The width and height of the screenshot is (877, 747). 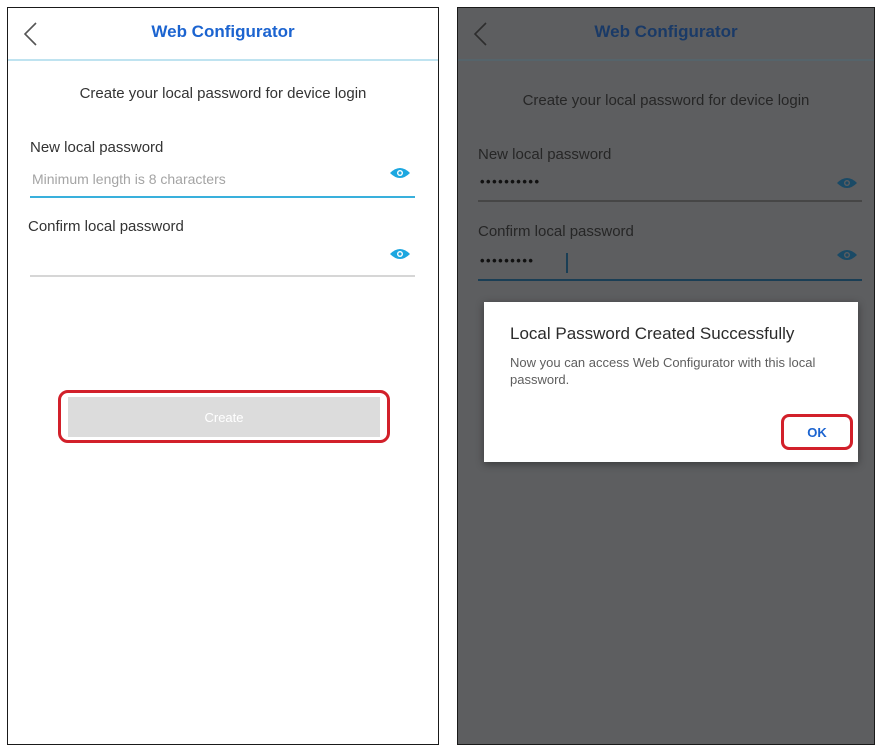 What do you see at coordinates (670, 264) in the screenshot?
I see `confirm-password-field: •••••••••` at bounding box center [670, 264].